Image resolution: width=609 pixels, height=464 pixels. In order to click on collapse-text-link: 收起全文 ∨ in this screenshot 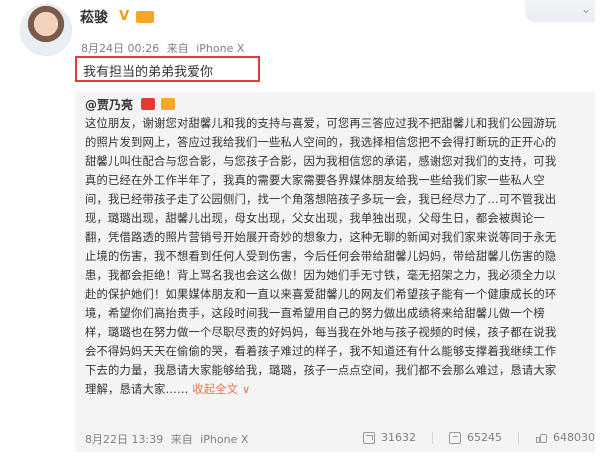, I will do `click(221, 389)`.